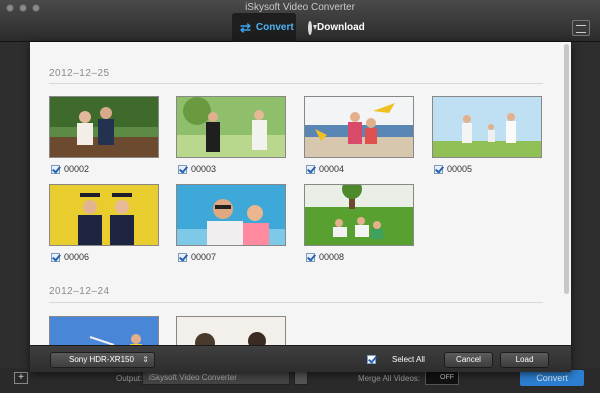 The image size is (600, 393). I want to click on video-label: 00008, so click(332, 257).